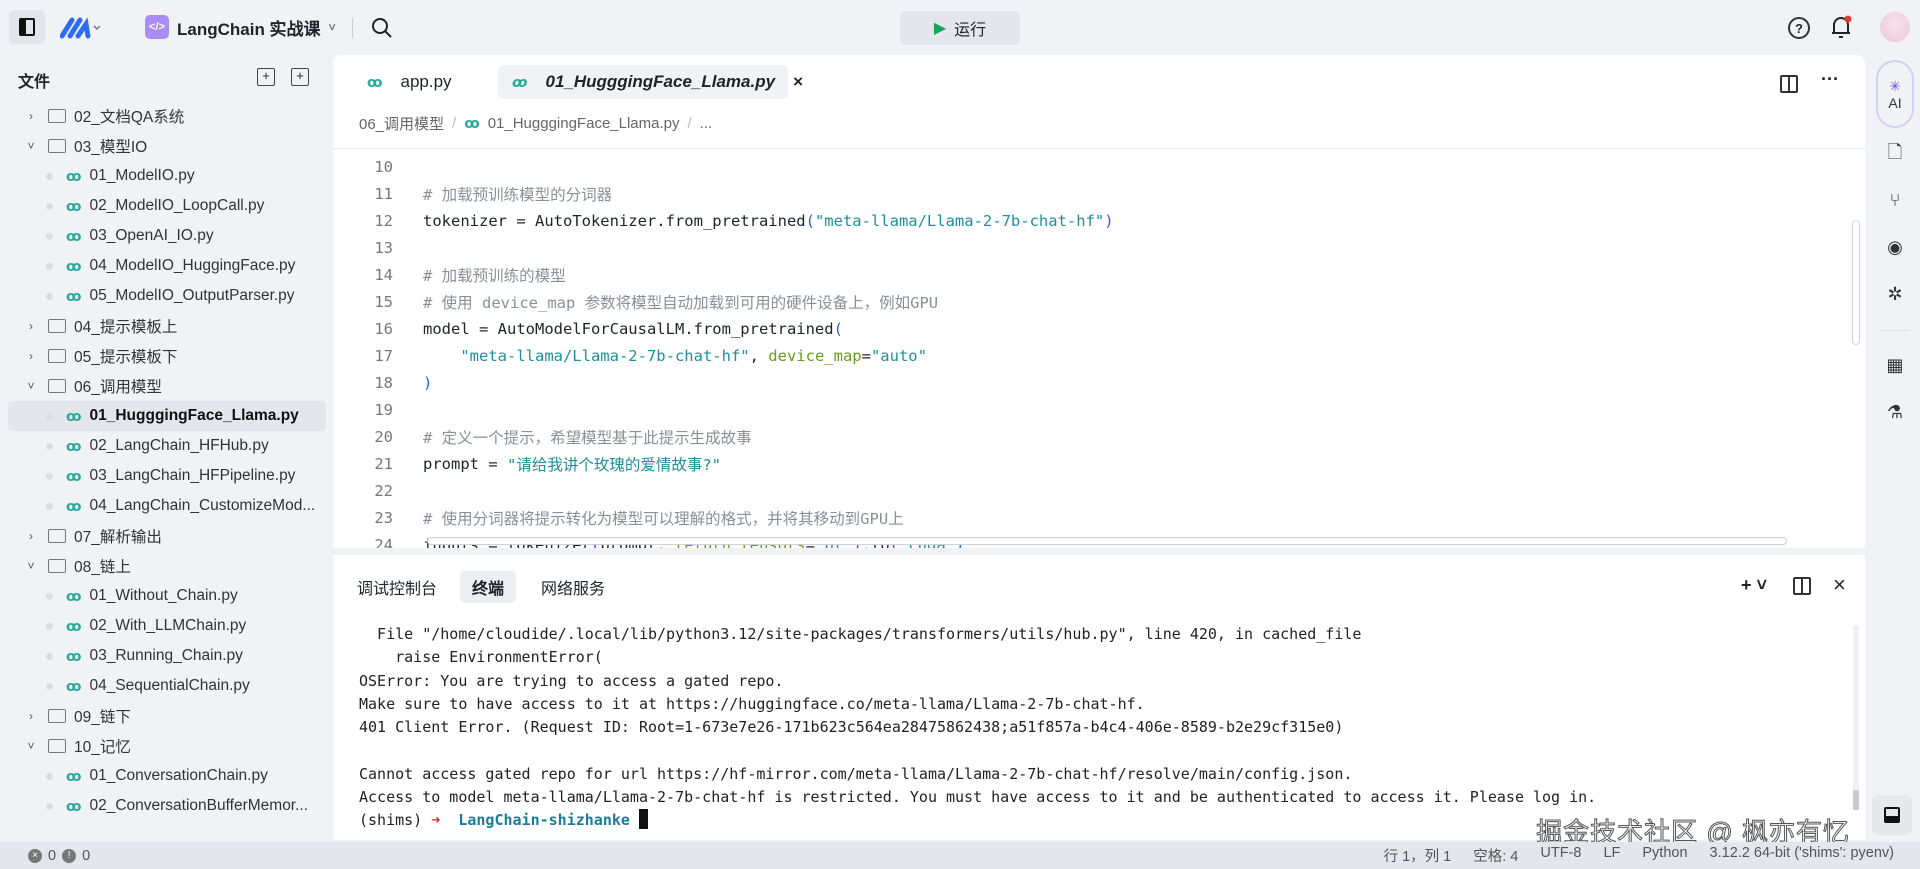  Describe the element at coordinates (798, 82) in the screenshot. I see `close-tab-icon: ×` at that location.